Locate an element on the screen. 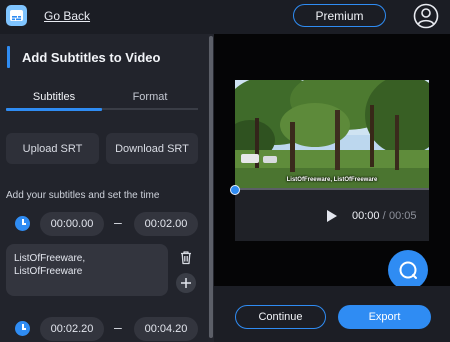  upload-srt-button: Upload SRT is located at coordinates (52, 148).